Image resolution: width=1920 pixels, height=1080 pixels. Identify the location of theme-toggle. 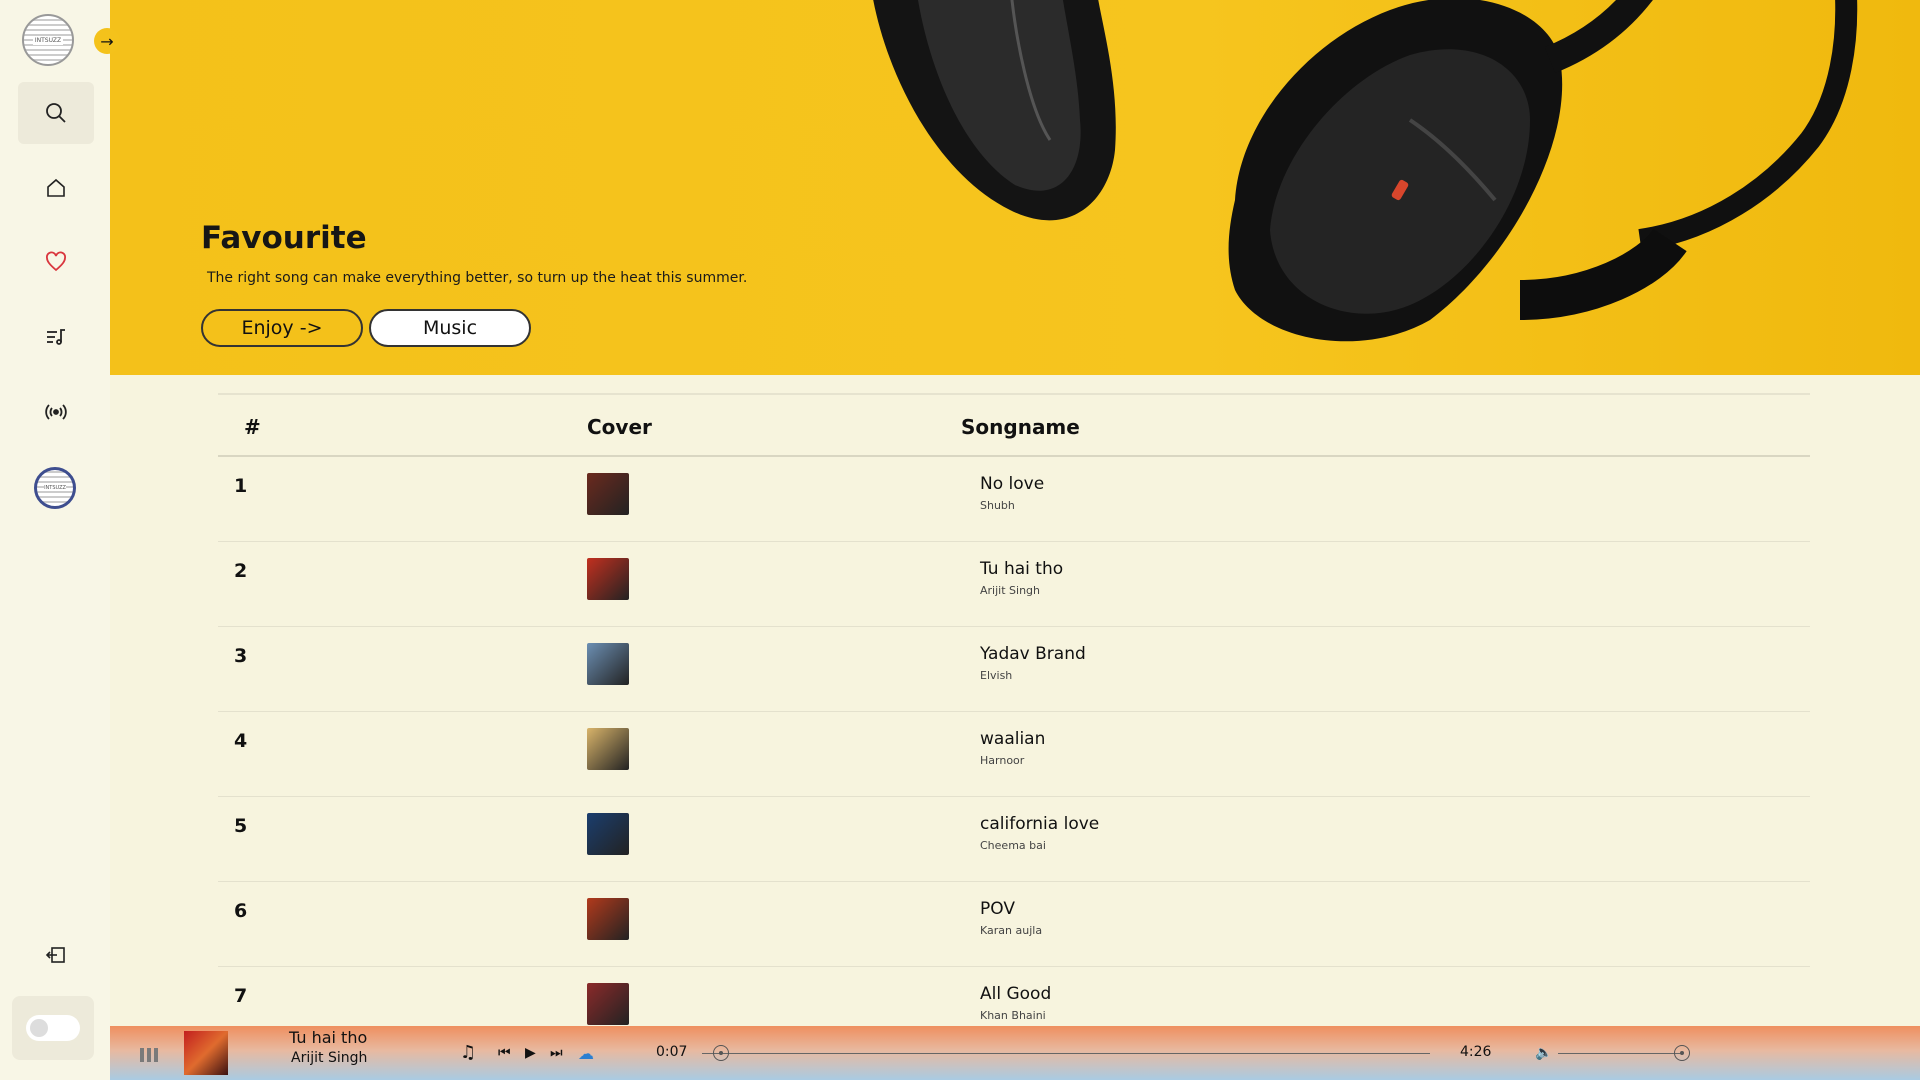
(53, 1028).